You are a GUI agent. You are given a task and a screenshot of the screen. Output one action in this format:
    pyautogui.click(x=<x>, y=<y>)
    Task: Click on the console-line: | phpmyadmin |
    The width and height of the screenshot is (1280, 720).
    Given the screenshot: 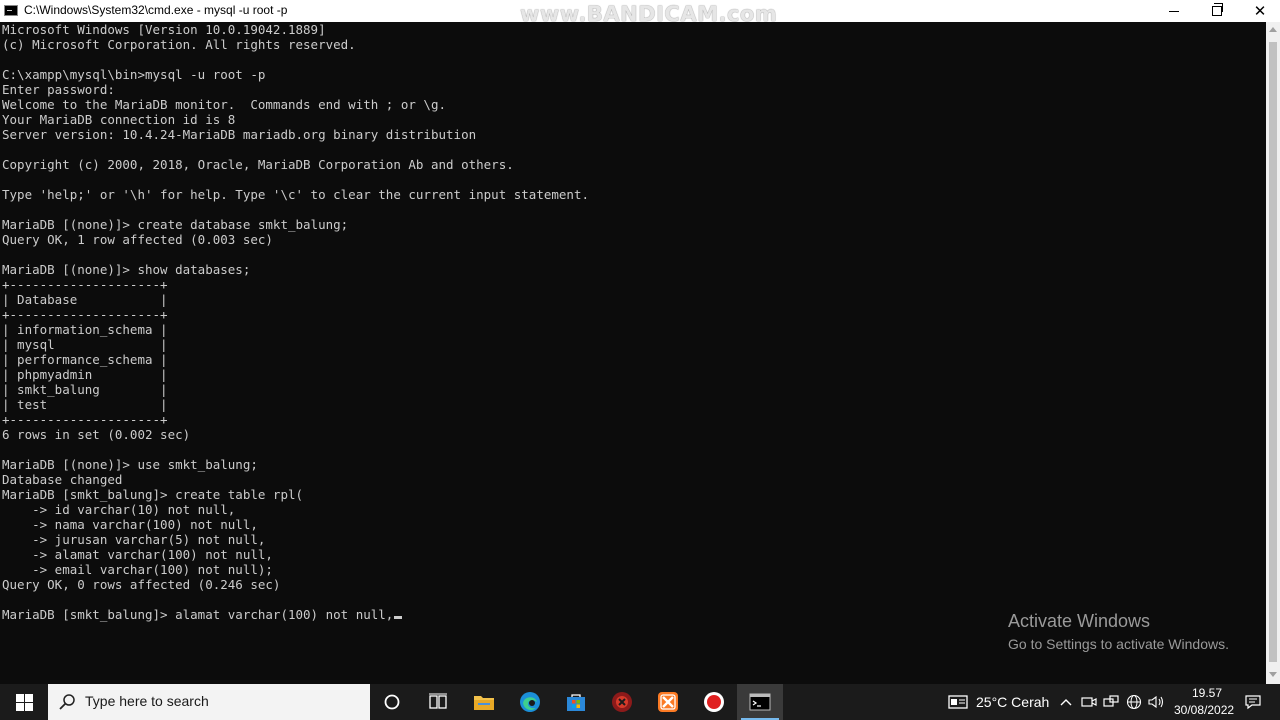 What is the action you would take?
    pyautogui.click(x=85, y=374)
    